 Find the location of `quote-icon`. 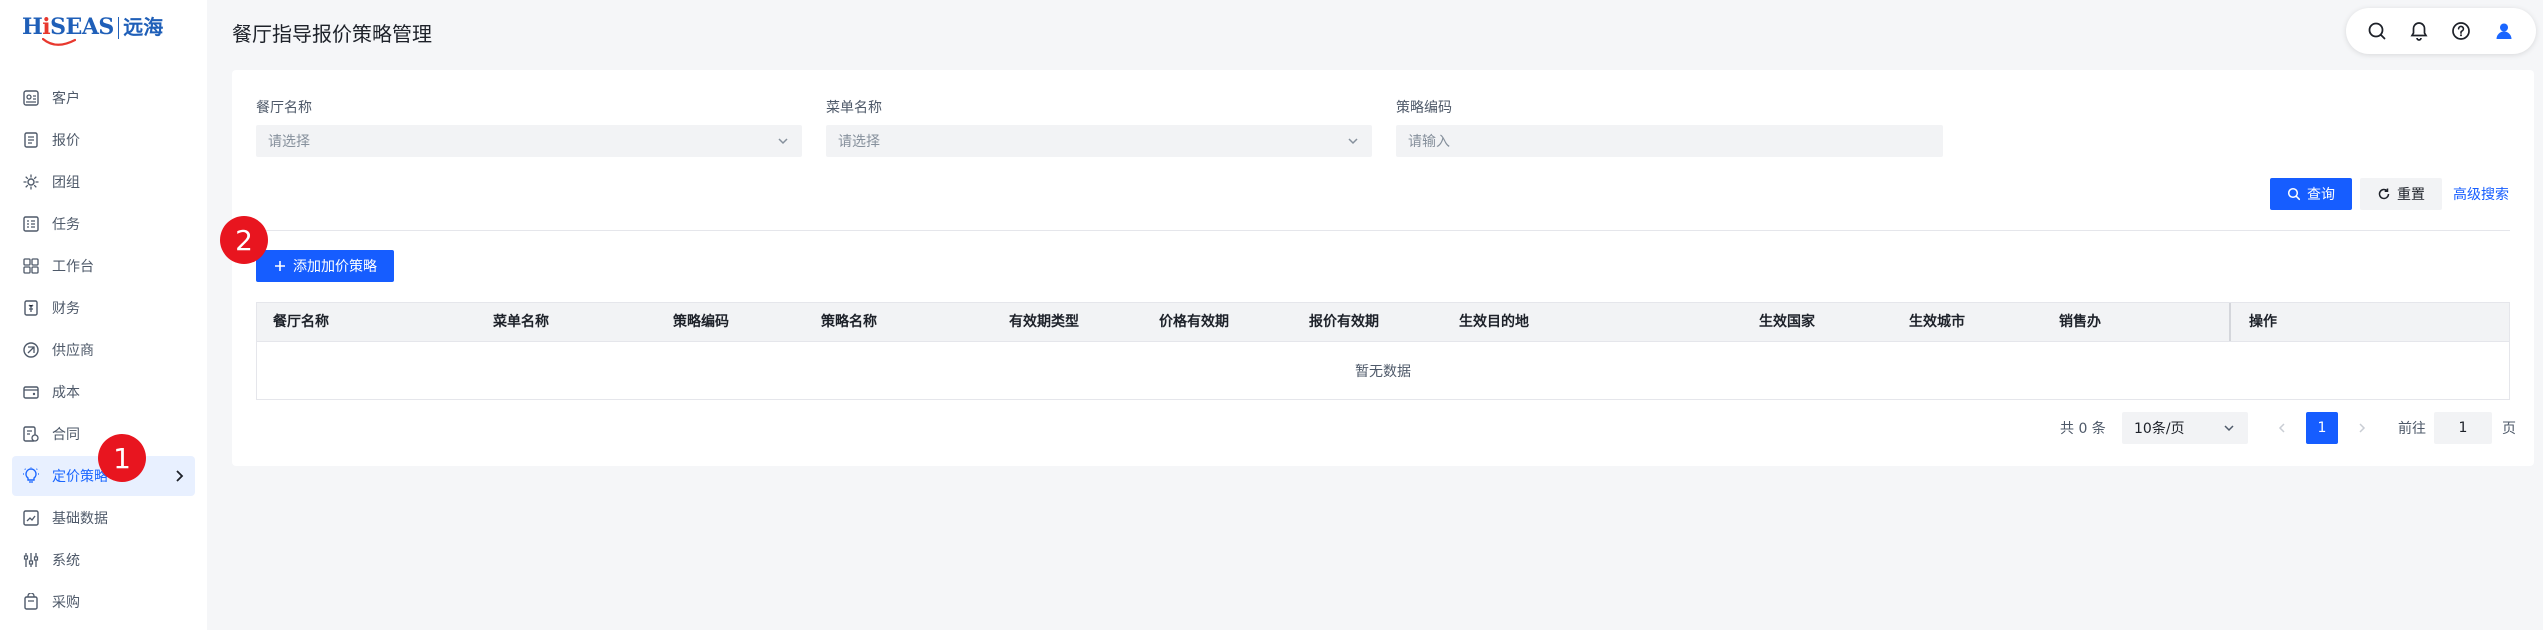

quote-icon is located at coordinates (31, 140).